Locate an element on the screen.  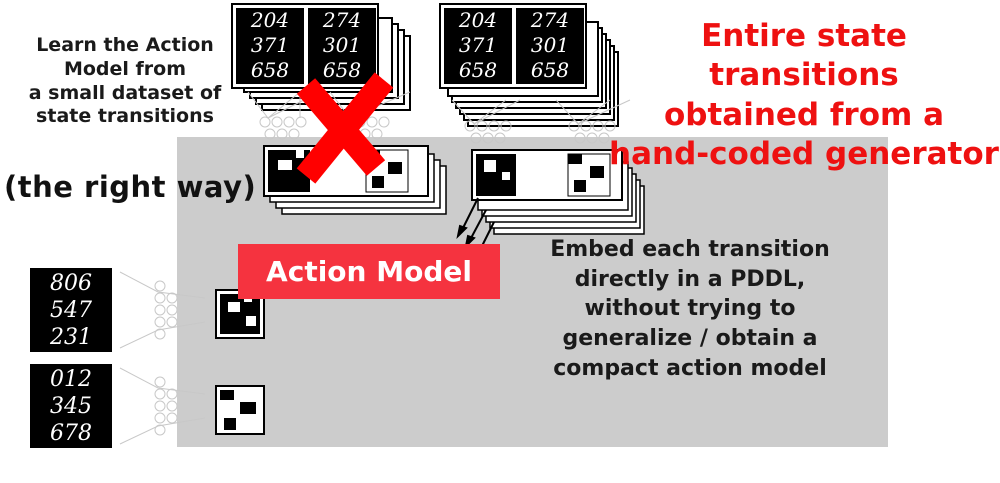
generator-caption-line: Entire state transitions is located at coordinates (804, 56).